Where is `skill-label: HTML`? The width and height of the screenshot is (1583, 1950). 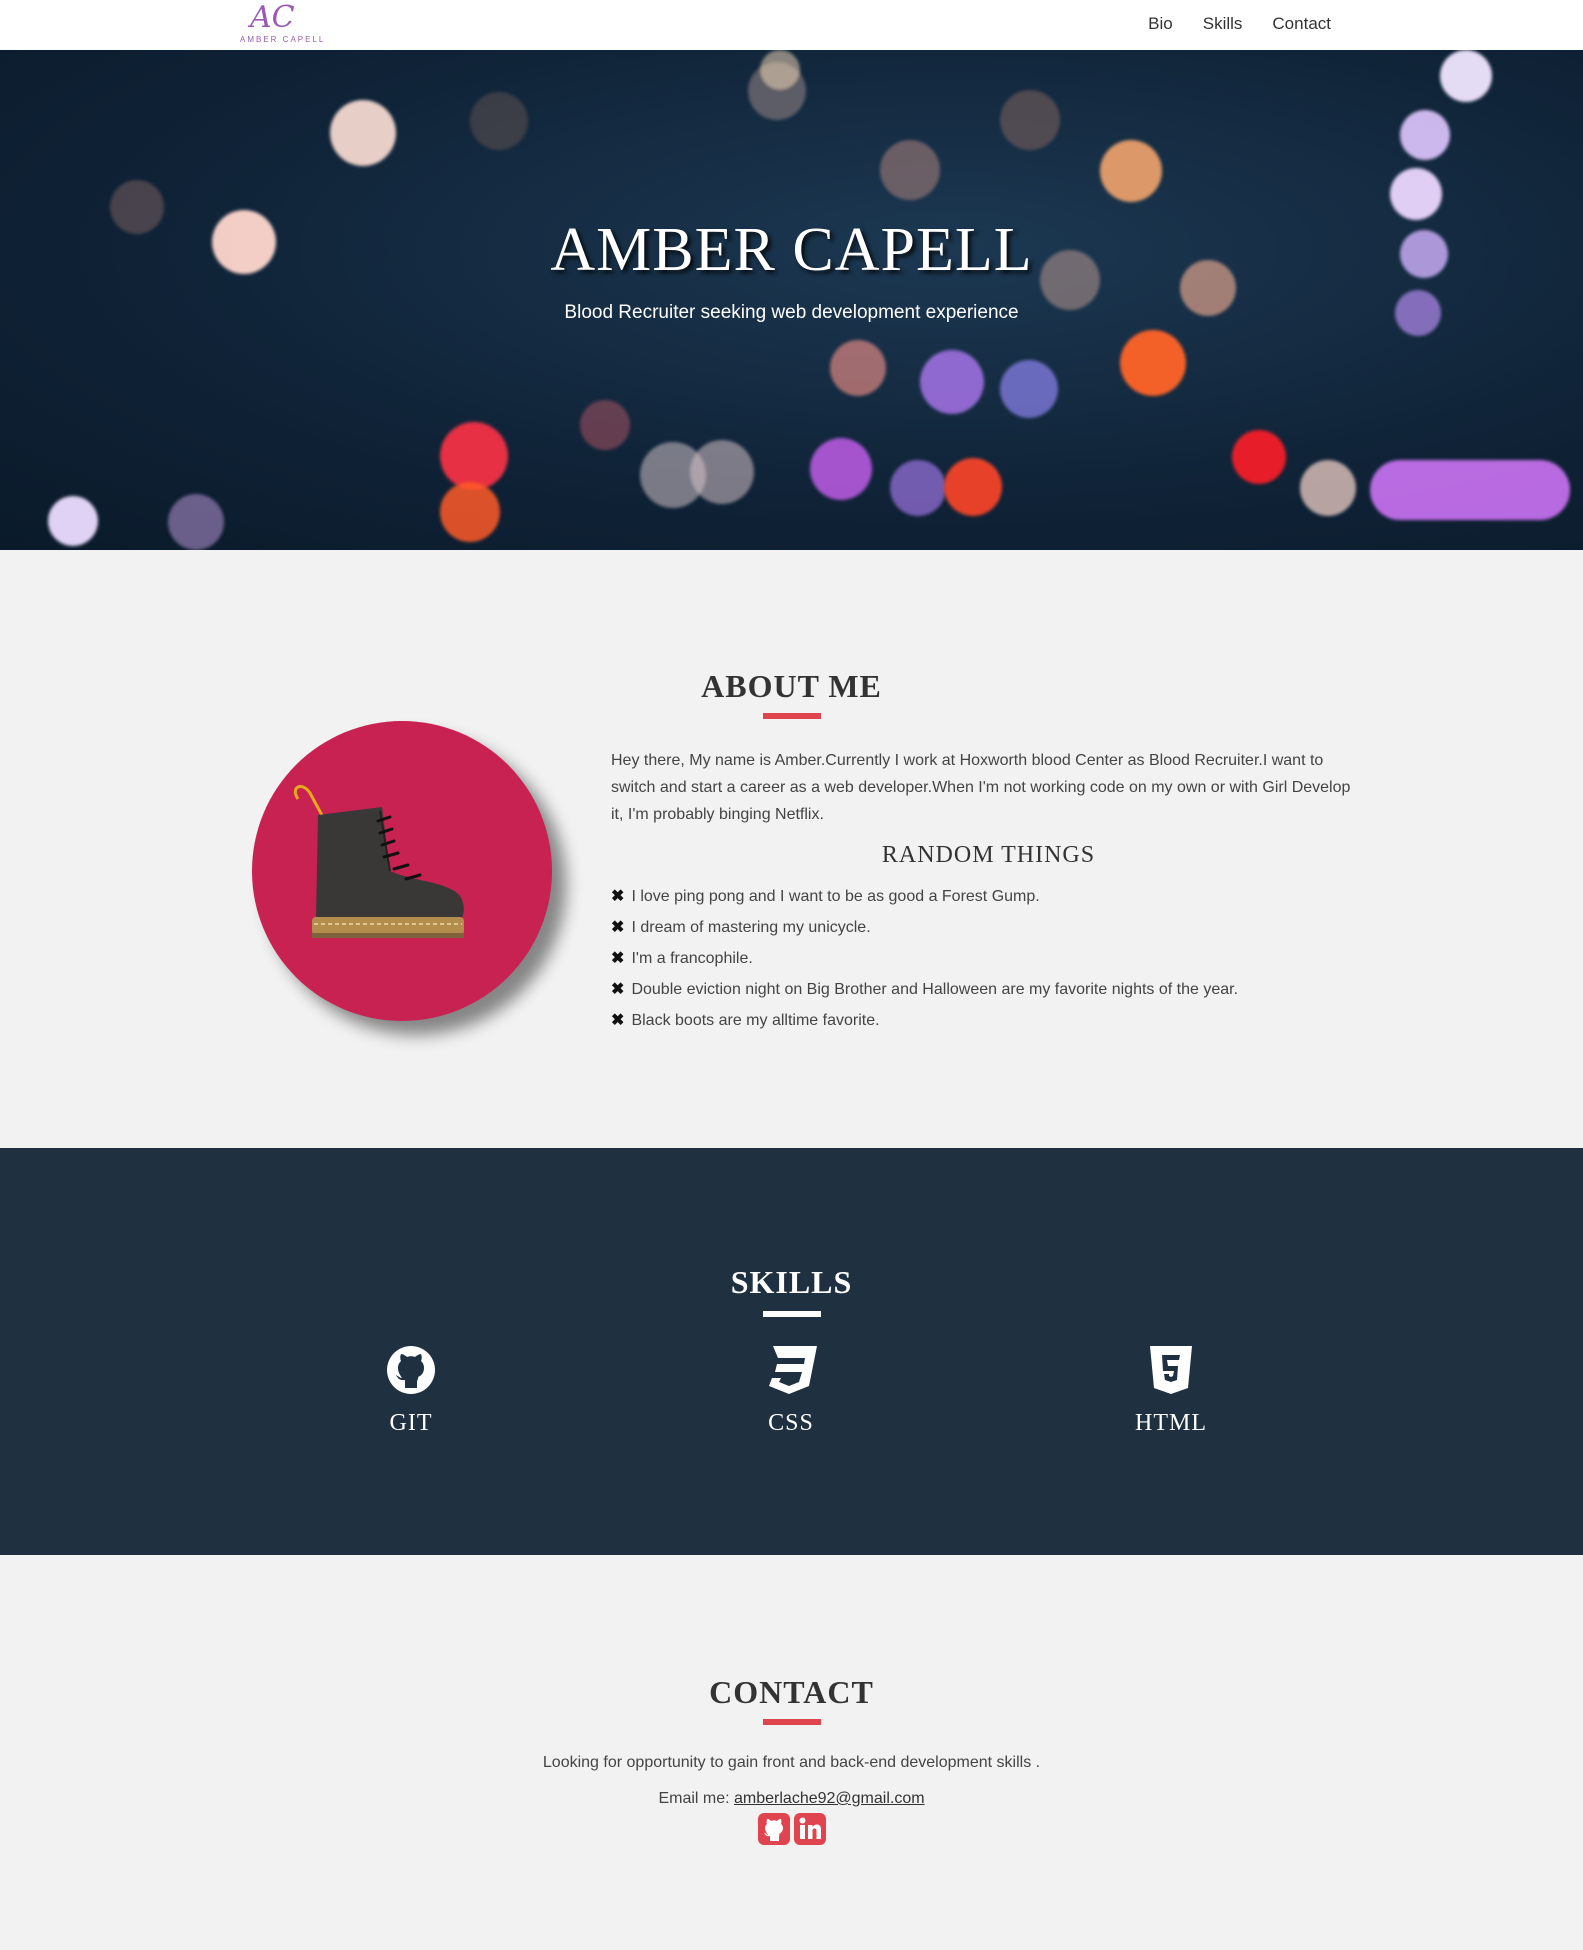 skill-label: HTML is located at coordinates (1171, 1423).